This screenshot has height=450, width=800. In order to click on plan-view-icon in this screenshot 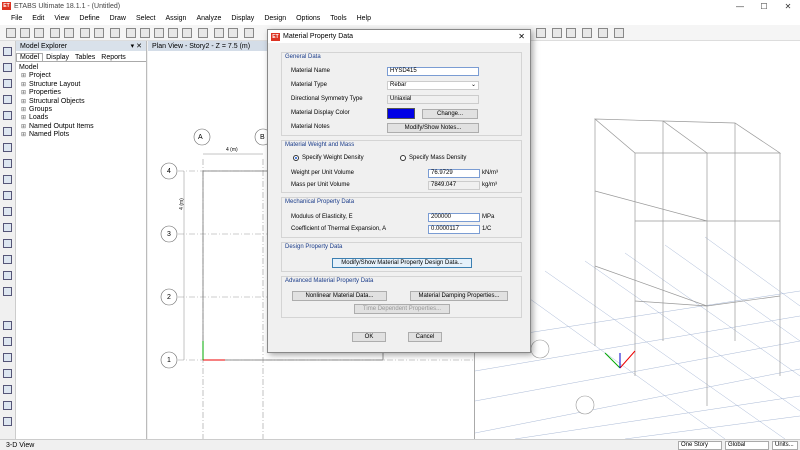, I will do `click(219, 33)`.